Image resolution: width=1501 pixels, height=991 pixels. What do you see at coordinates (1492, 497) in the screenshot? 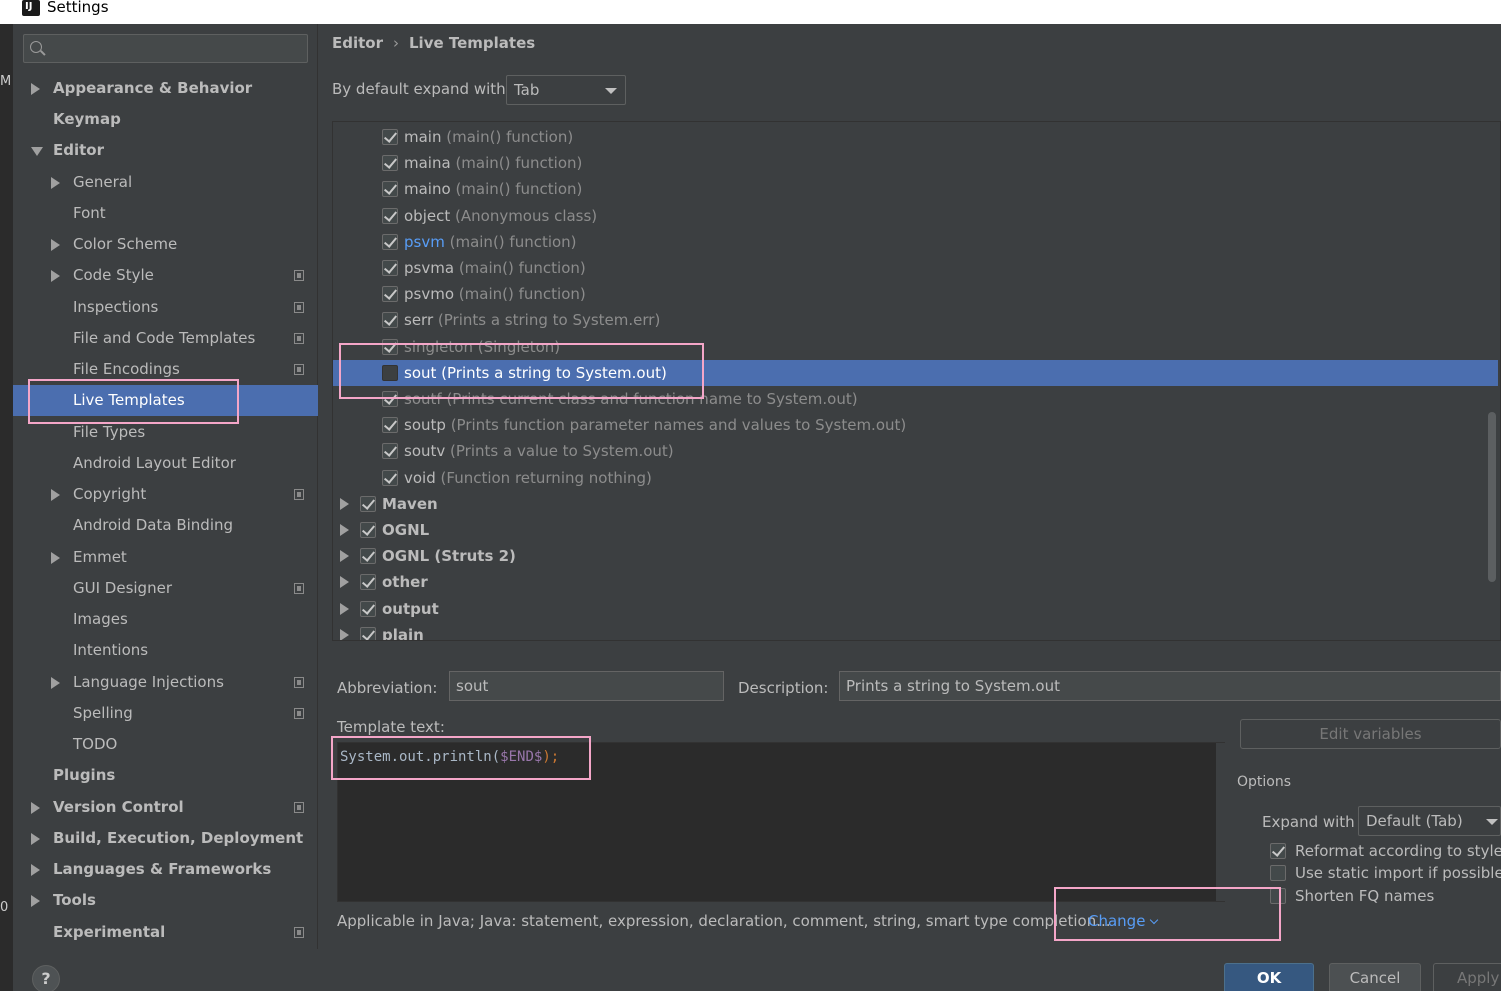
I see `templates-scrollbar` at bounding box center [1492, 497].